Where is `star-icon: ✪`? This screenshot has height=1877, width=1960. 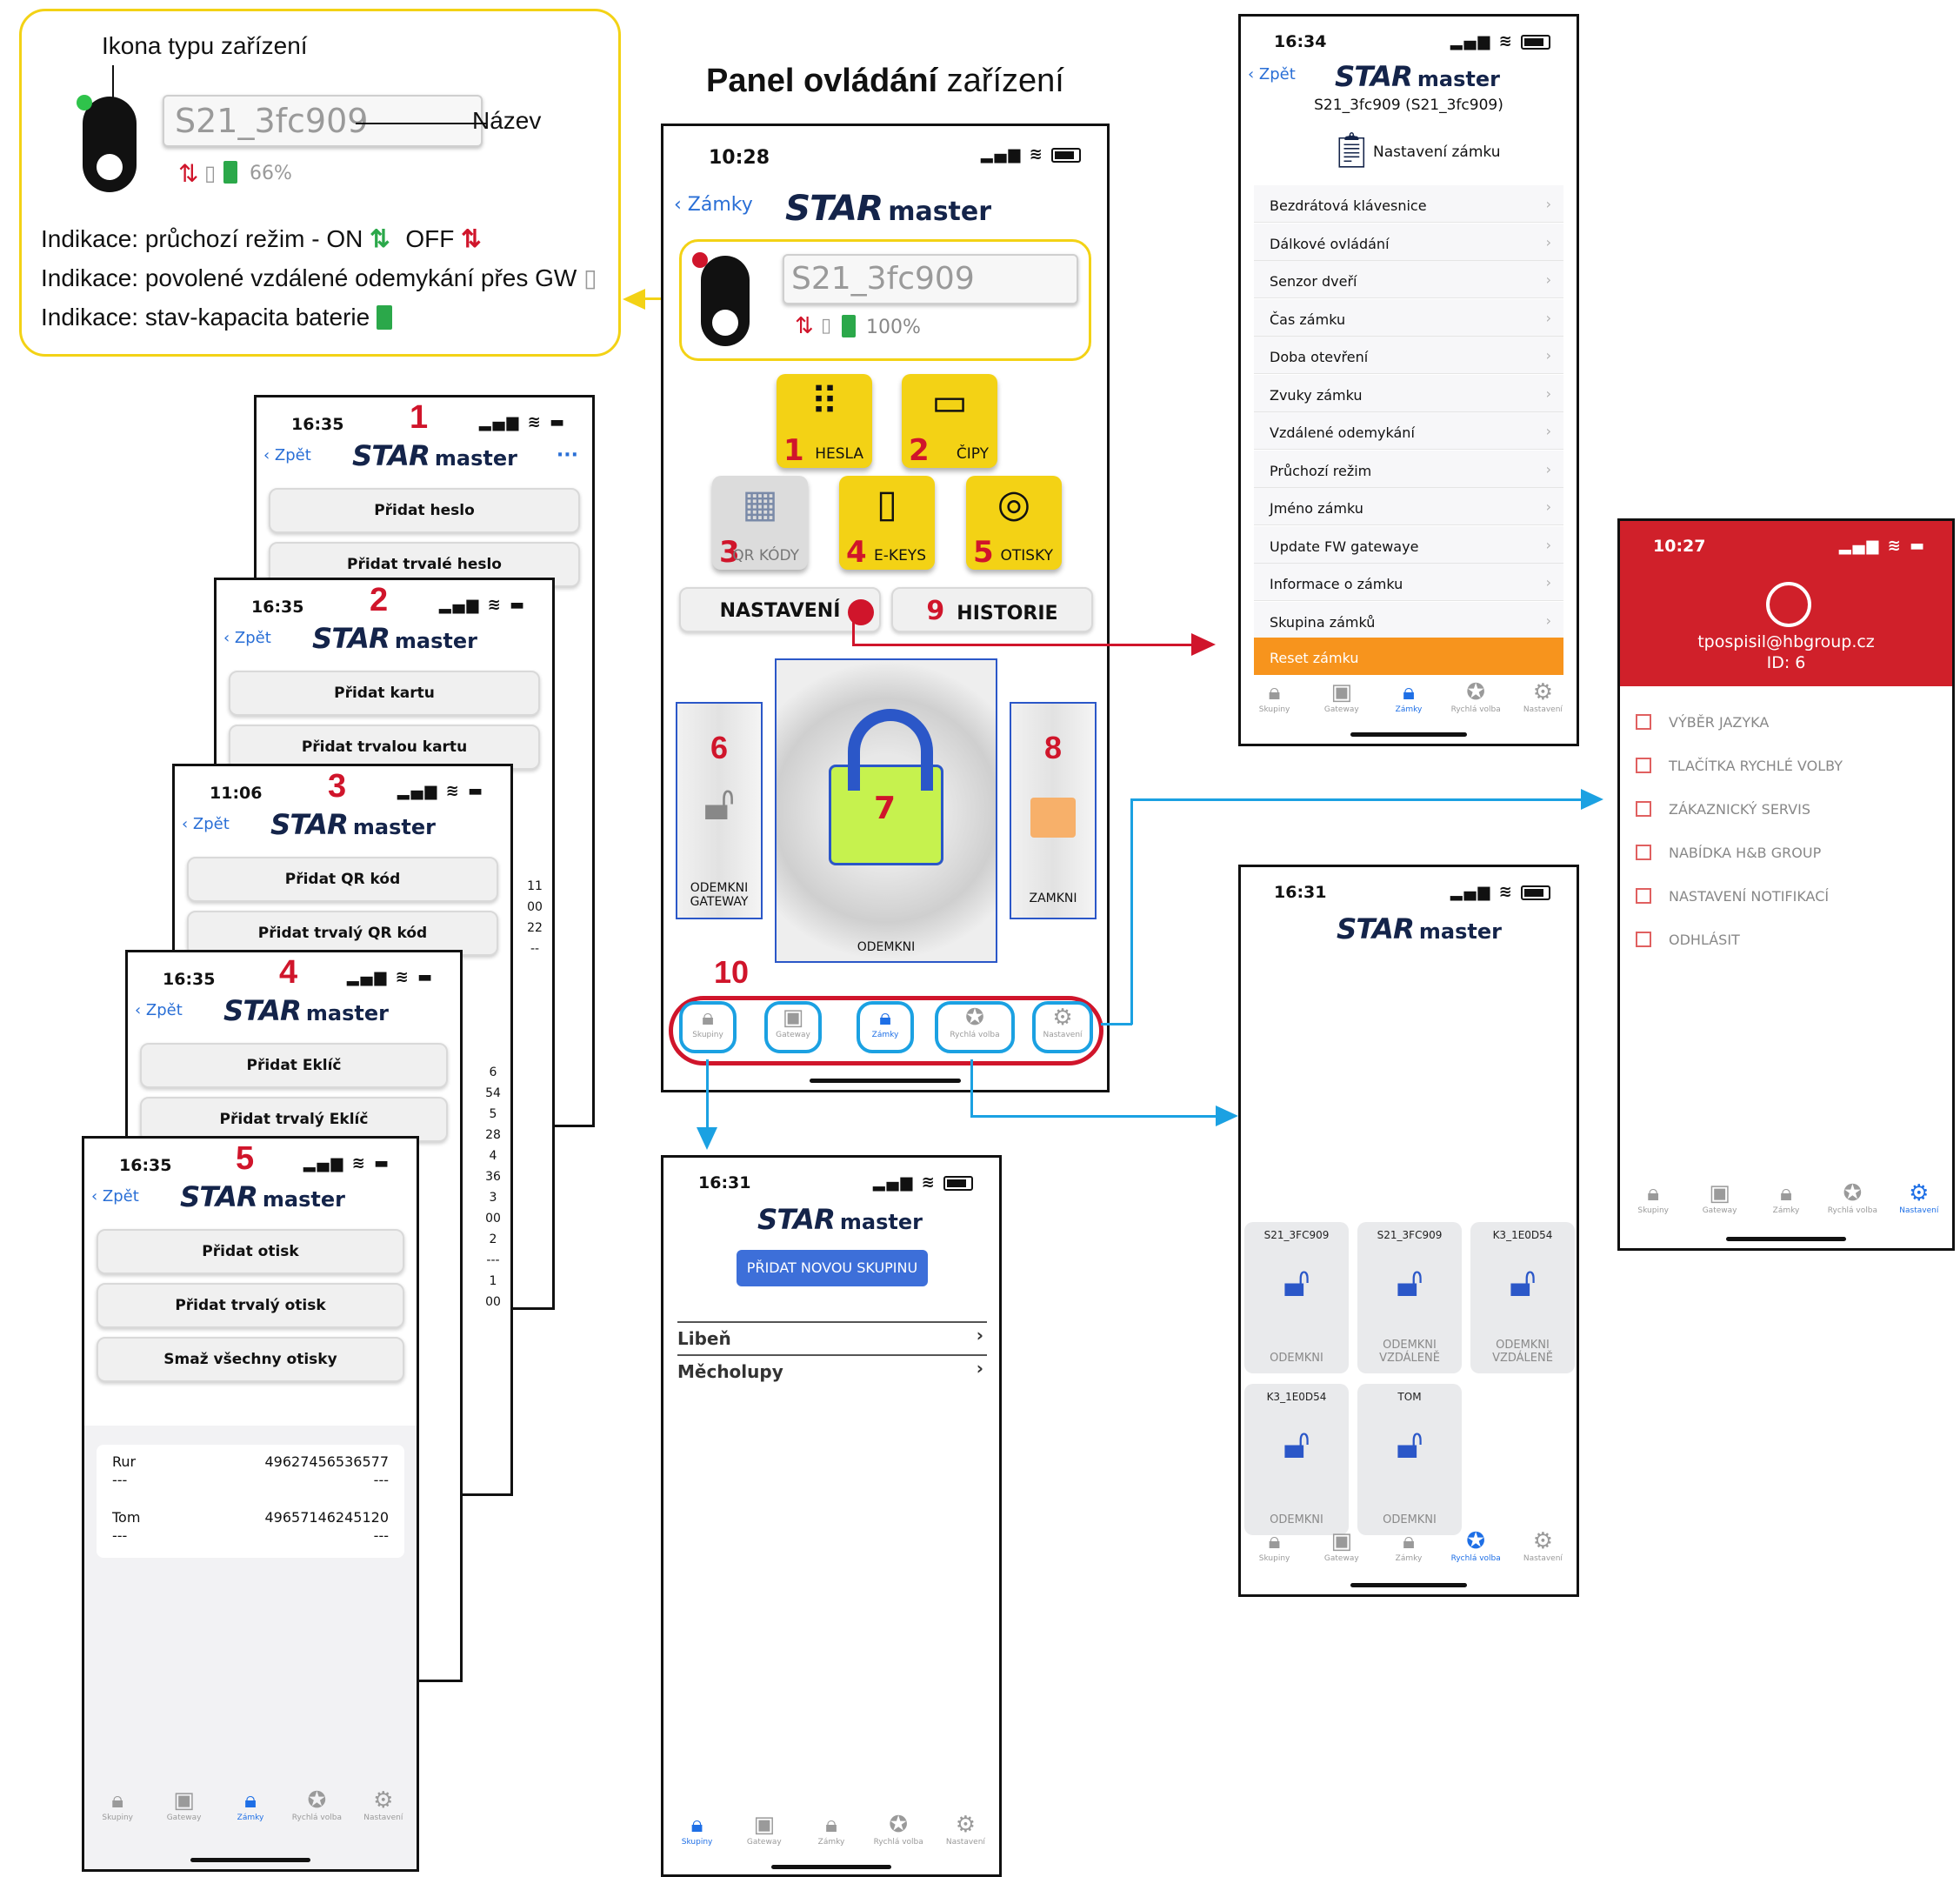
star-icon: ✪ is located at coordinates (899, 1825).